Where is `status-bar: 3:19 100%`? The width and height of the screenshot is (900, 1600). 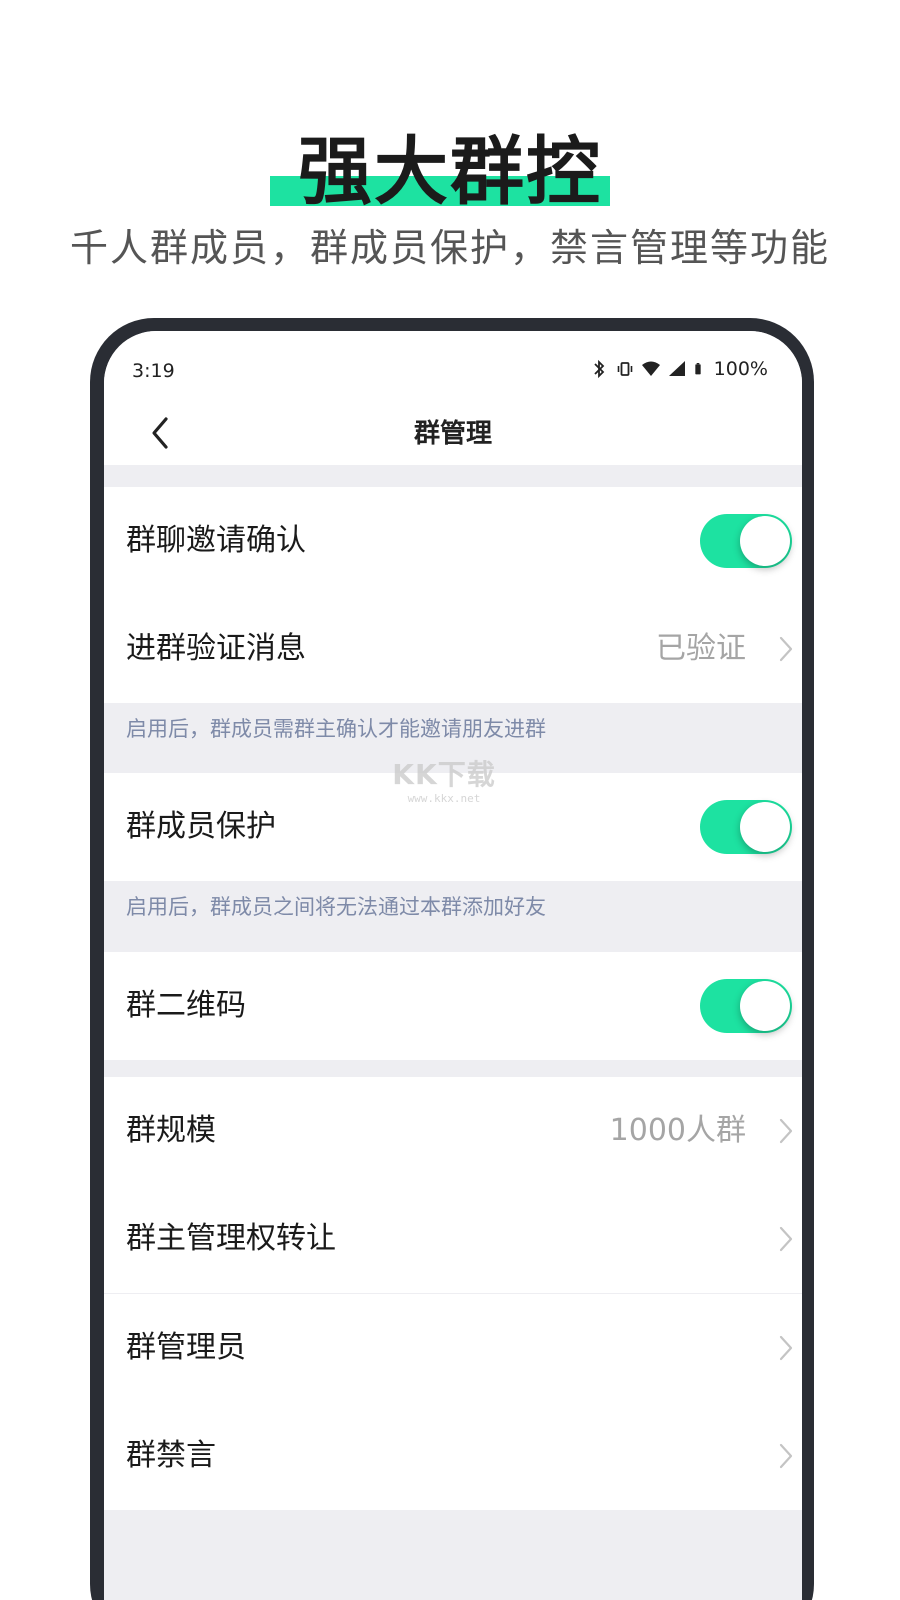 status-bar: 3:19 100% is located at coordinates (453, 370).